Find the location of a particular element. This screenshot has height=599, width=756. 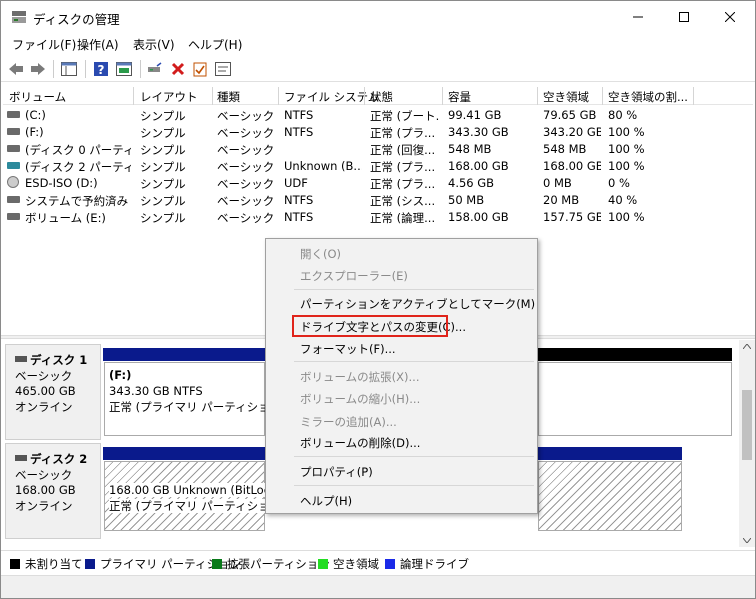

console-tree-button is located at coordinates (69, 69).